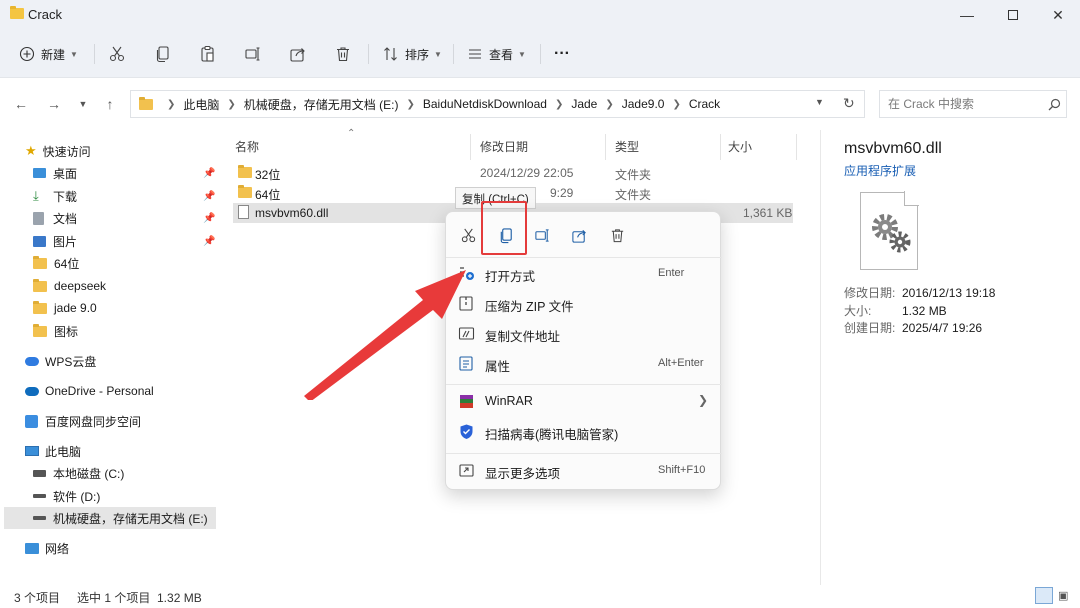 This screenshot has height=608, width=1080. Describe the element at coordinates (584, 364) in the screenshot. I see `menu-item-properties: 属性 Alt+Enter` at that location.